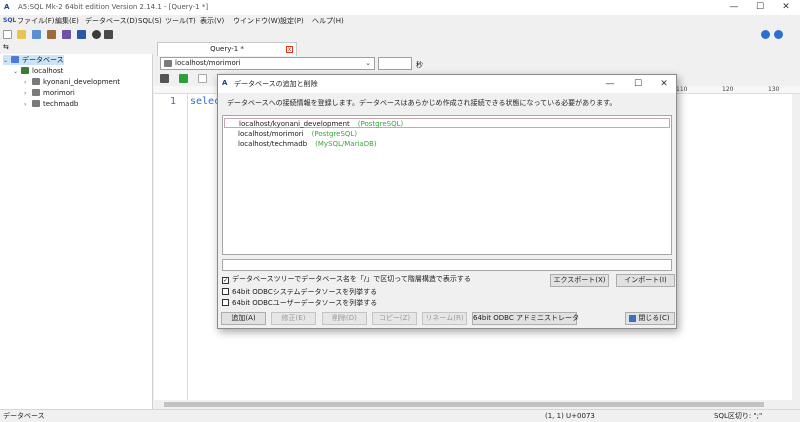 This screenshot has width=800, height=422. What do you see at coordinates (173, 101) in the screenshot?
I see `line-number: 1` at bounding box center [173, 101].